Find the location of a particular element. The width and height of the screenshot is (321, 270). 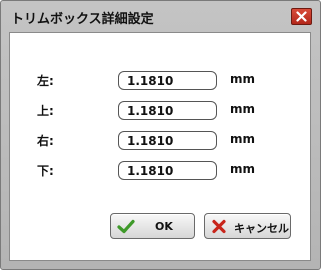

check-icon is located at coordinates (126, 226).